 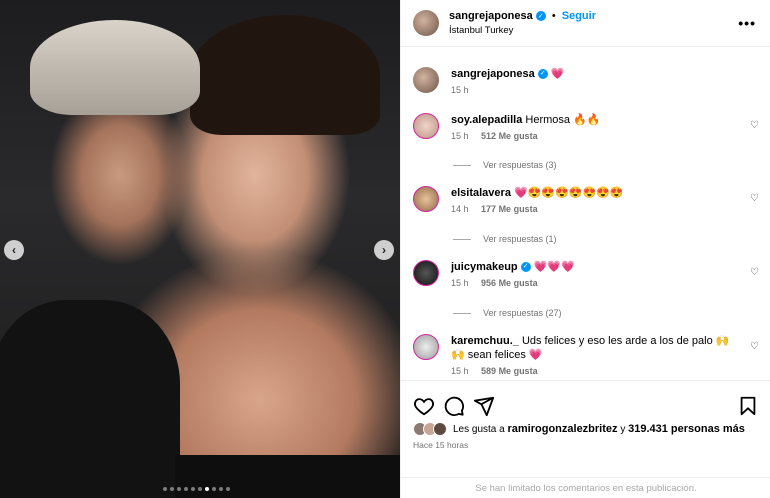 I want to click on liked-by-prefix: Les gusta a, so click(x=479, y=429).